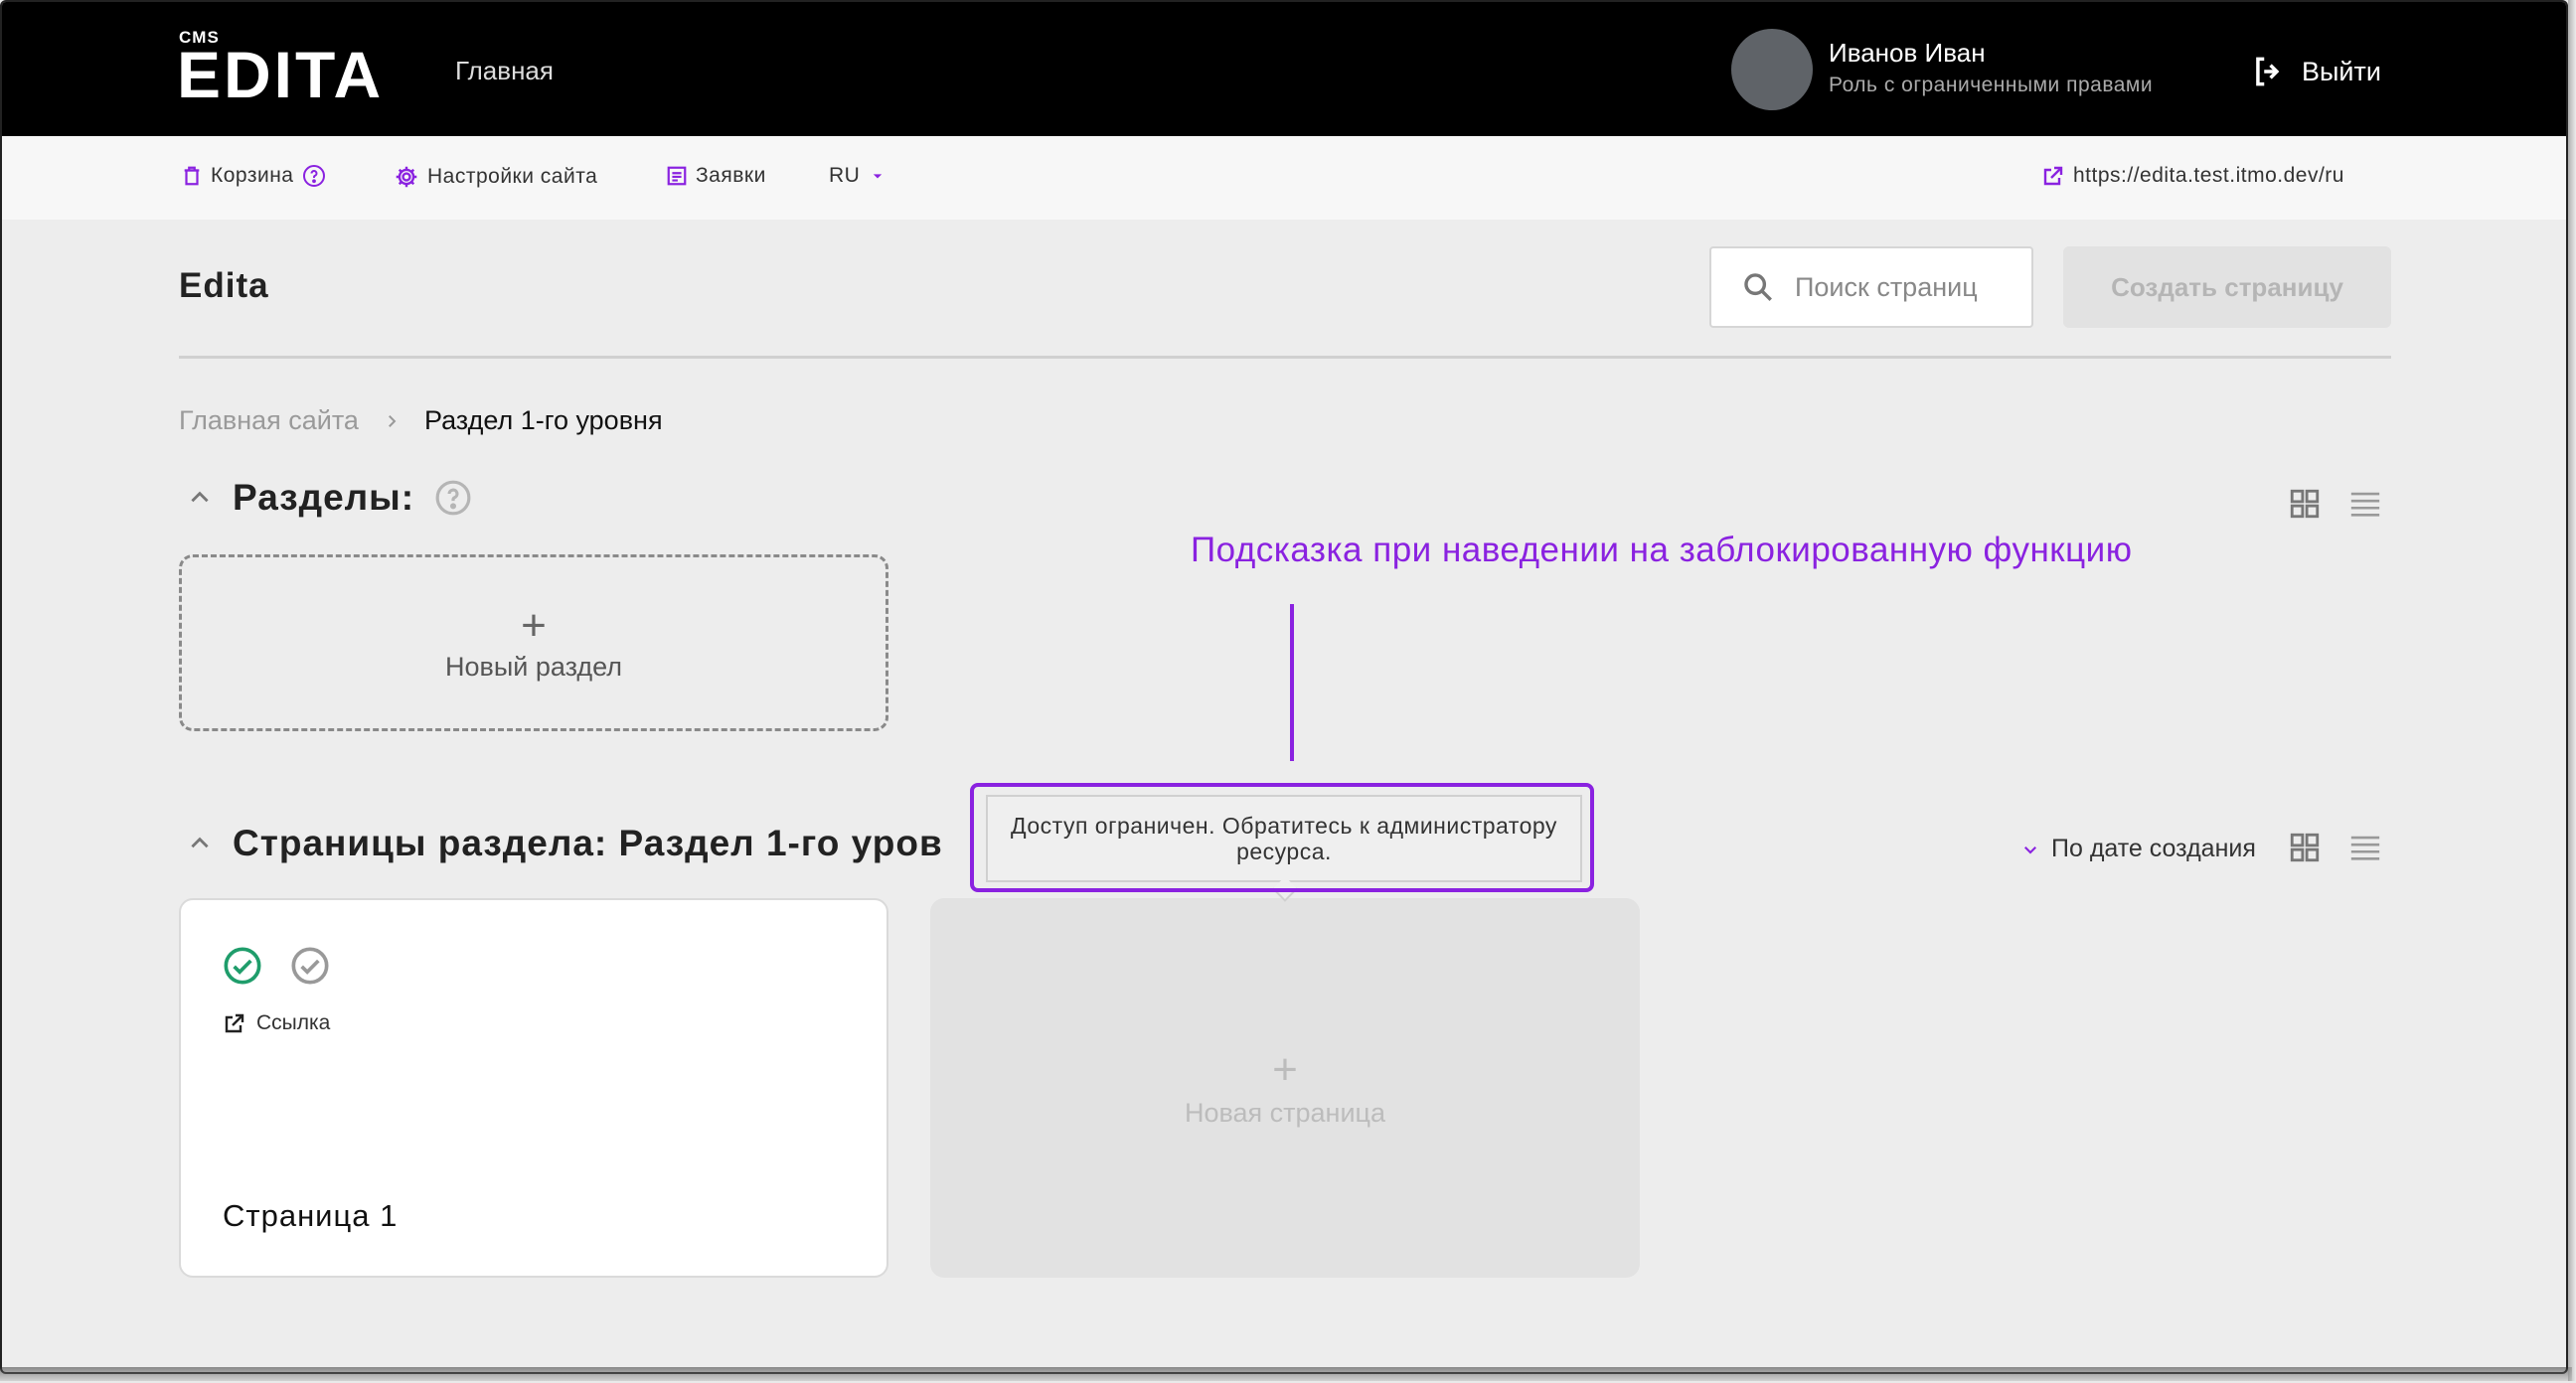 The height and width of the screenshot is (1383, 2576). Describe the element at coordinates (533, 1088) in the screenshot. I see `page-card: Ссылка Страница 1` at that location.